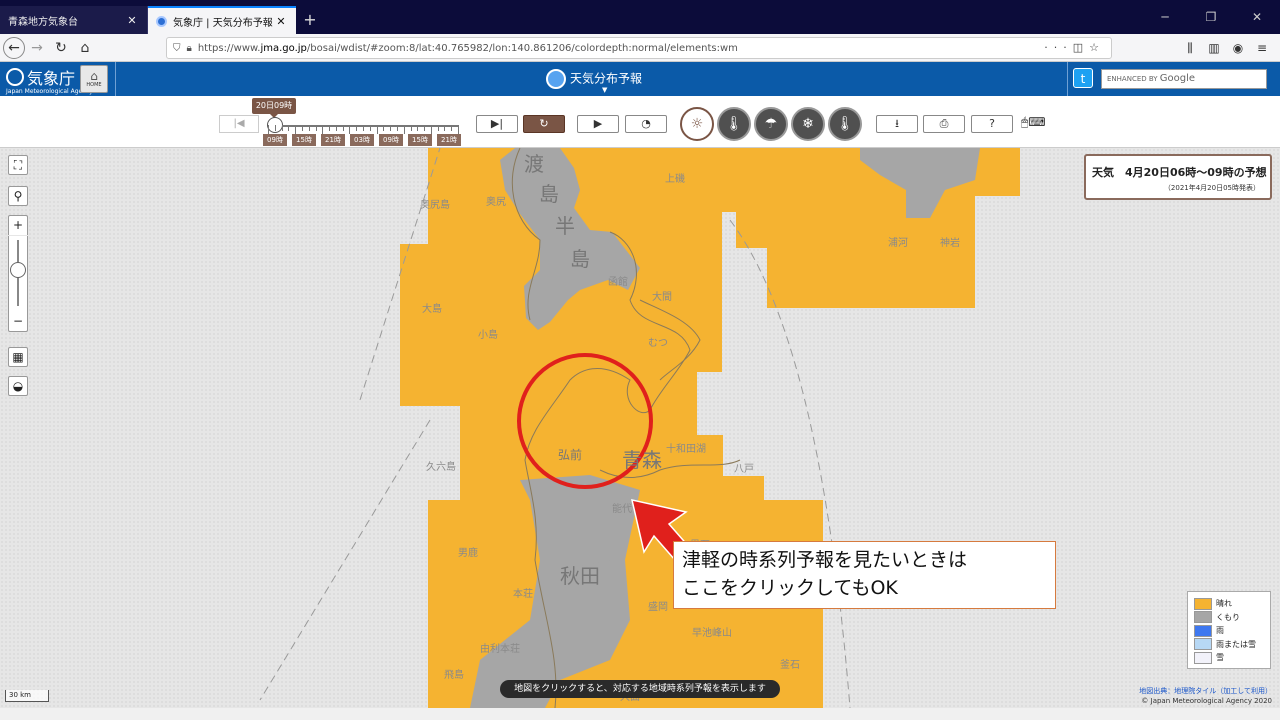 The height and width of the screenshot is (720, 1280). I want to click on legend-swatch, so click(1203, 657).